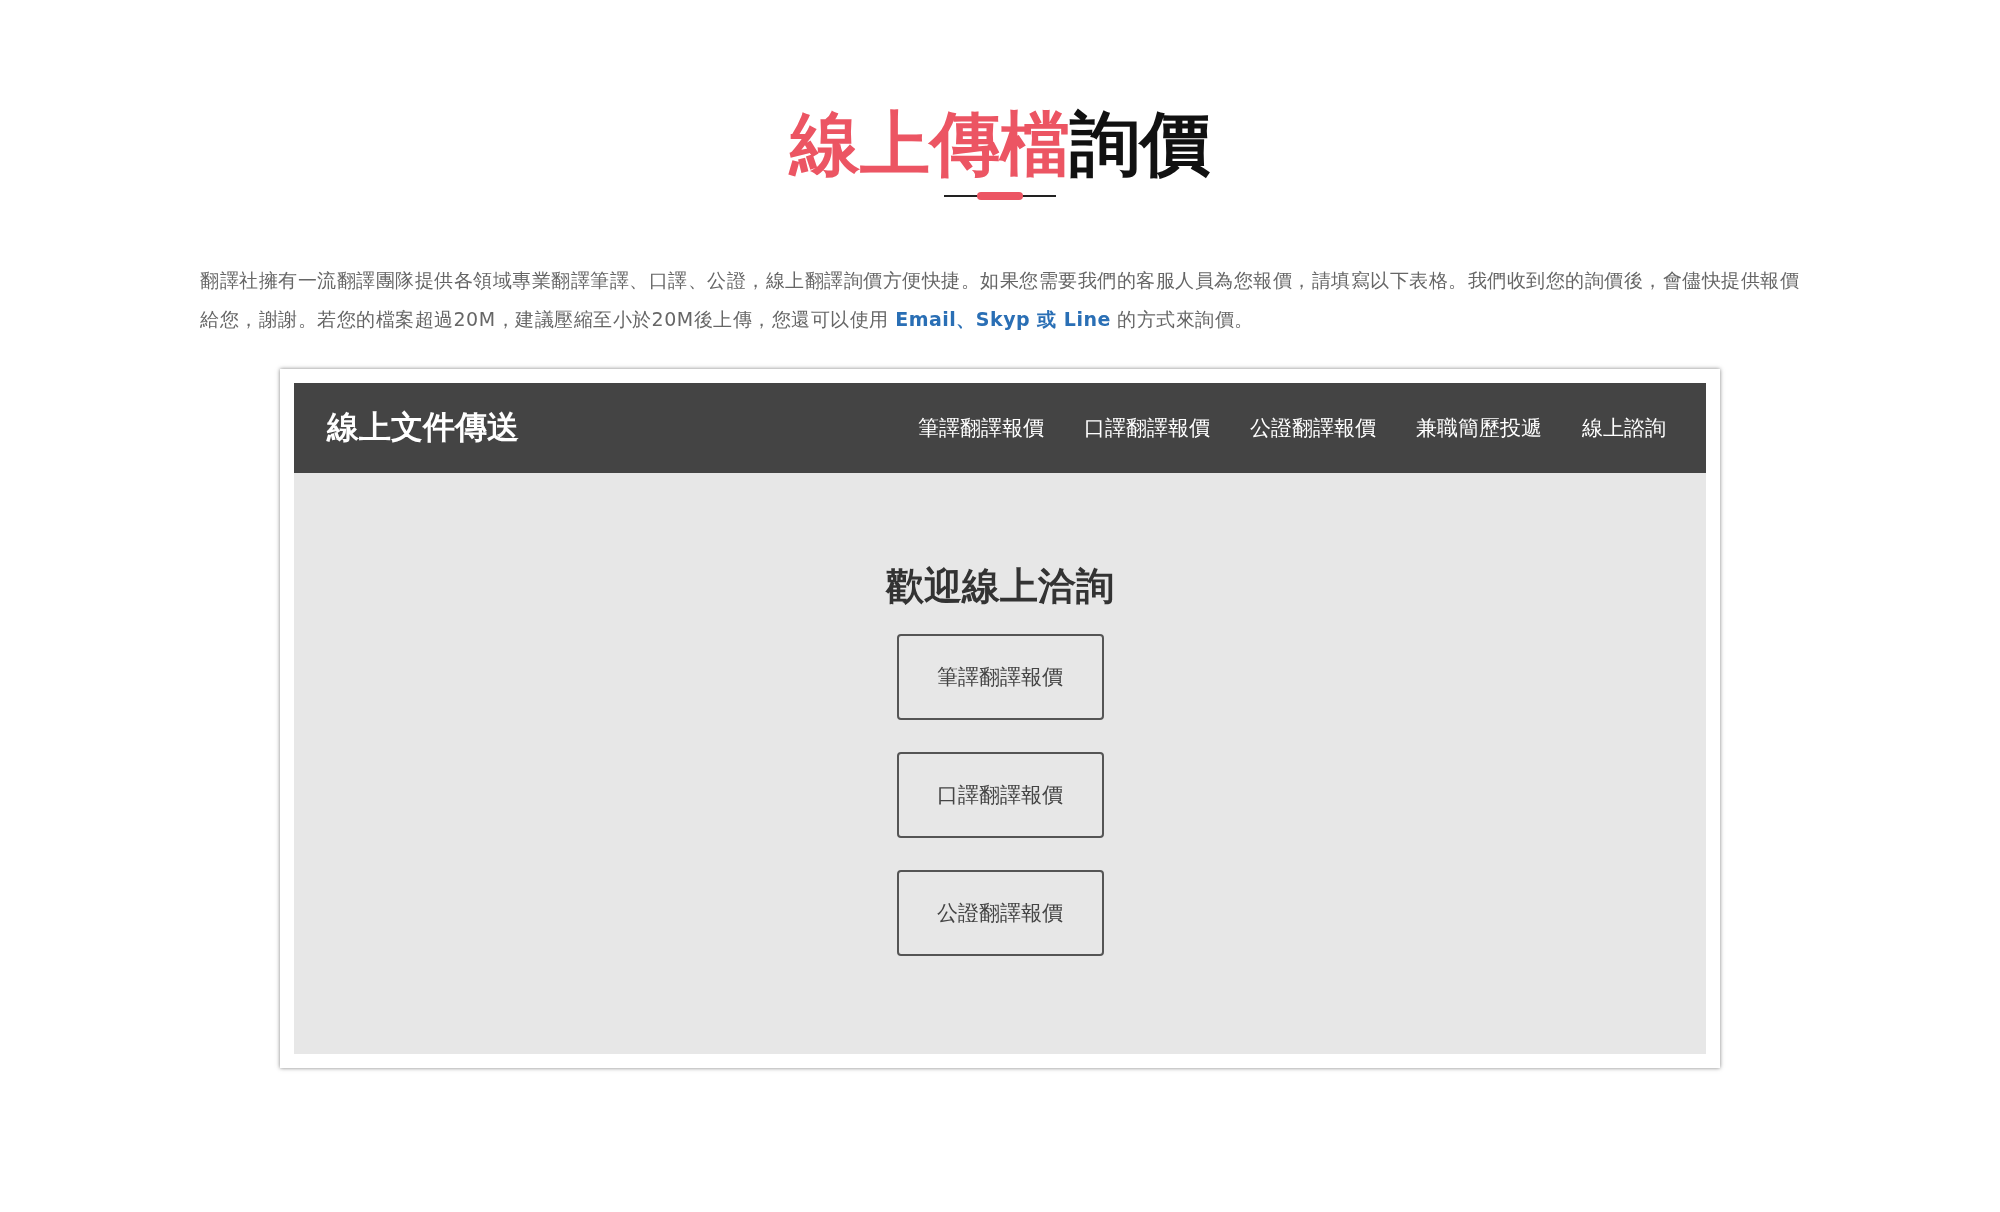  Describe the element at coordinates (981, 428) in the screenshot. I see `nav-link: 筆譯翻譯報價` at that location.